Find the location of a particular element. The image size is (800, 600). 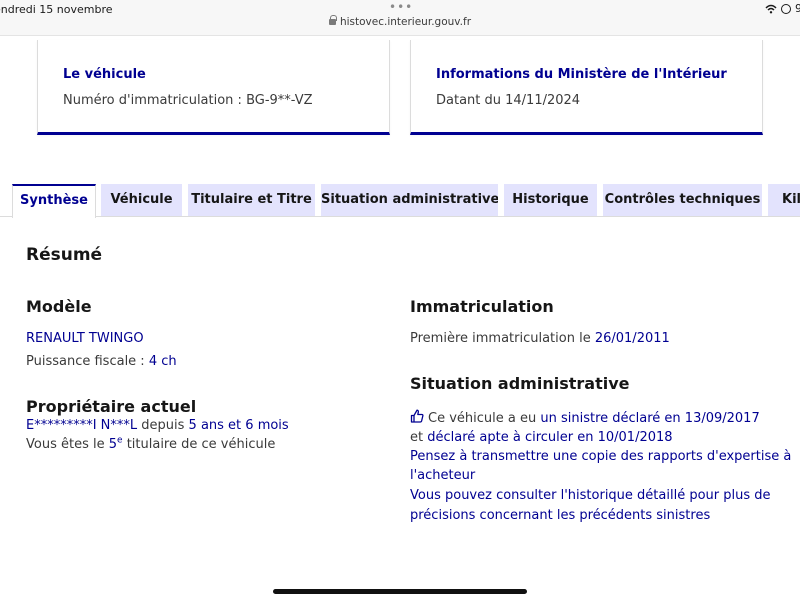

registration-heading: Immatriculation is located at coordinates (482, 306).